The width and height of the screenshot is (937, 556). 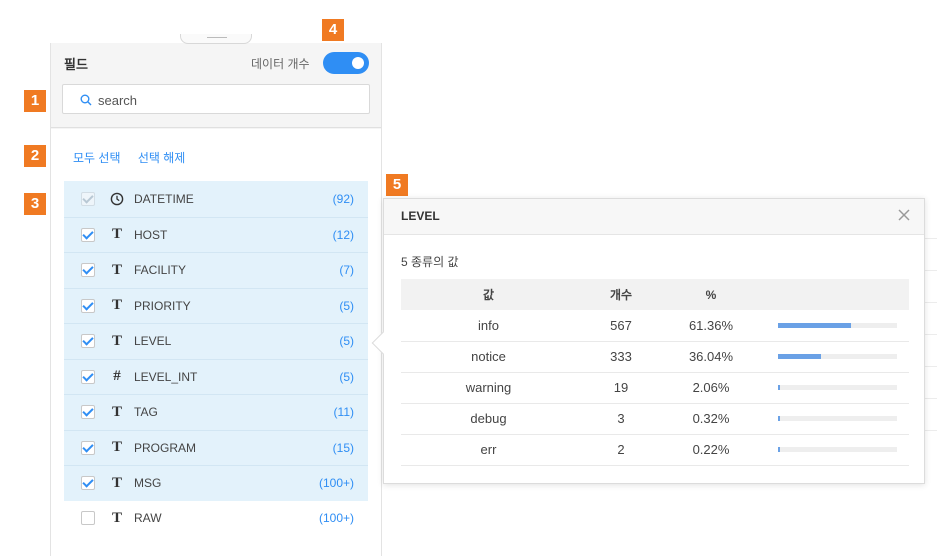 What do you see at coordinates (346, 63) in the screenshot?
I see `data-count-toggle` at bounding box center [346, 63].